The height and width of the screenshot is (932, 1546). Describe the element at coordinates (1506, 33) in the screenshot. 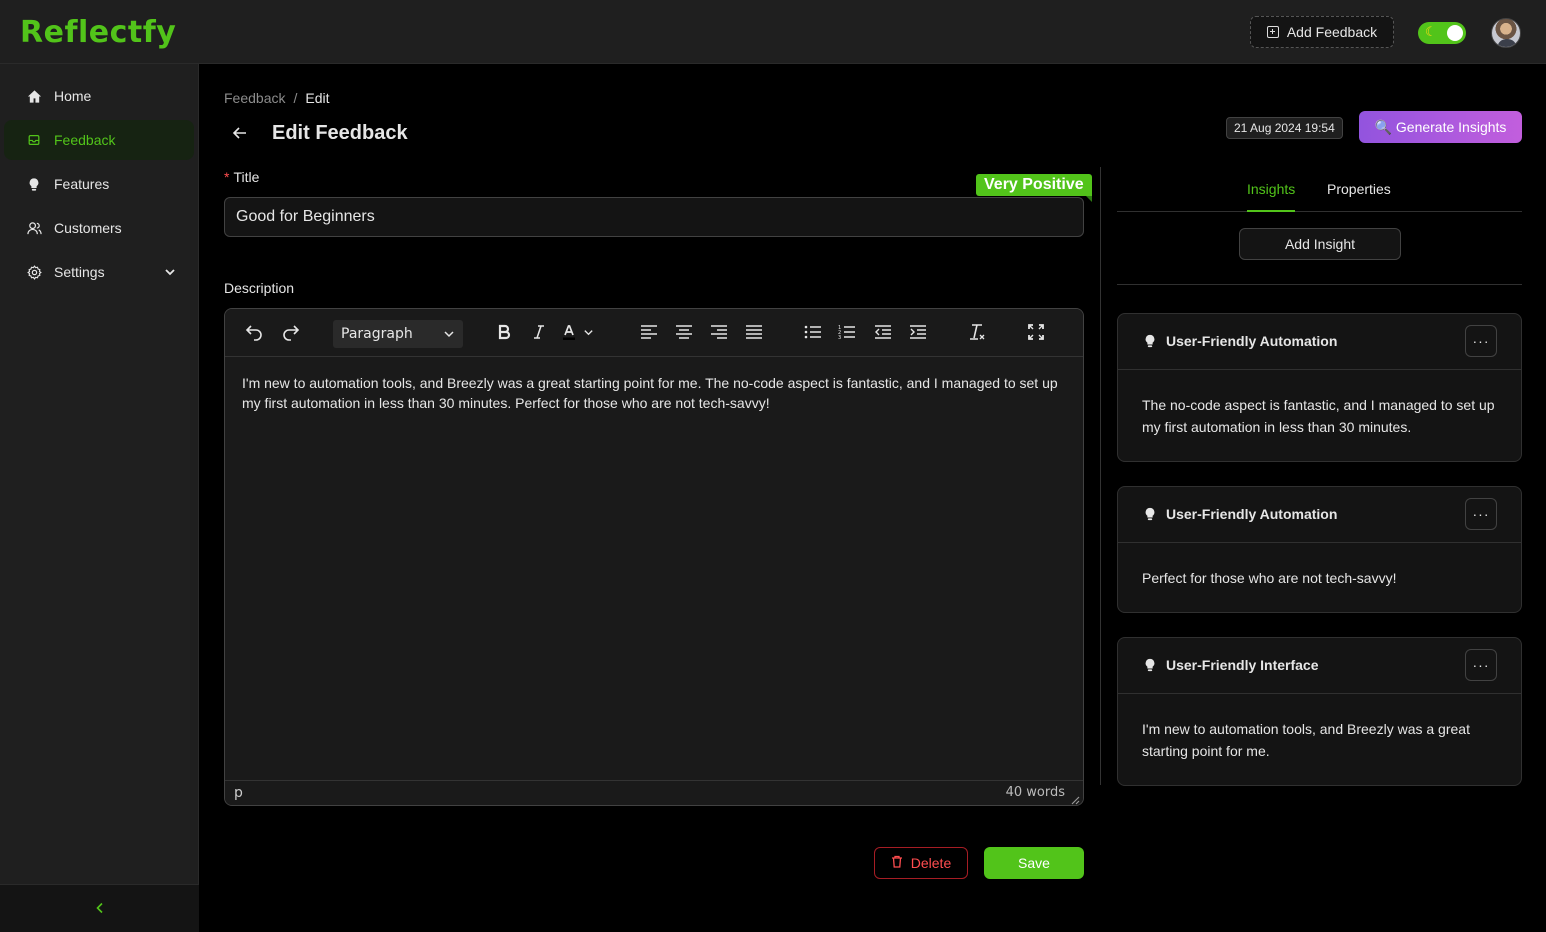

I see `avatar` at that location.